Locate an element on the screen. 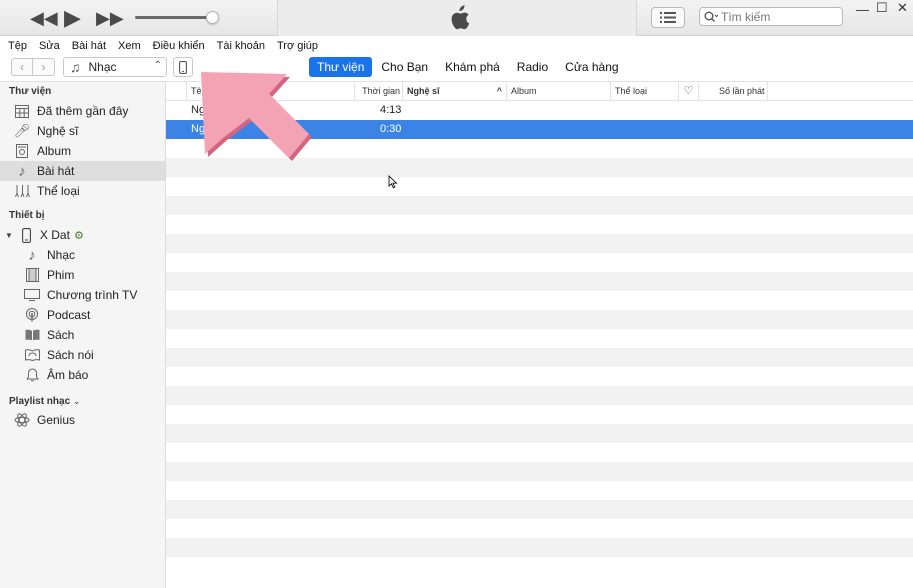 This screenshot has height=588, width=913. fast-forward-button: ▶▶ is located at coordinates (110, 18).